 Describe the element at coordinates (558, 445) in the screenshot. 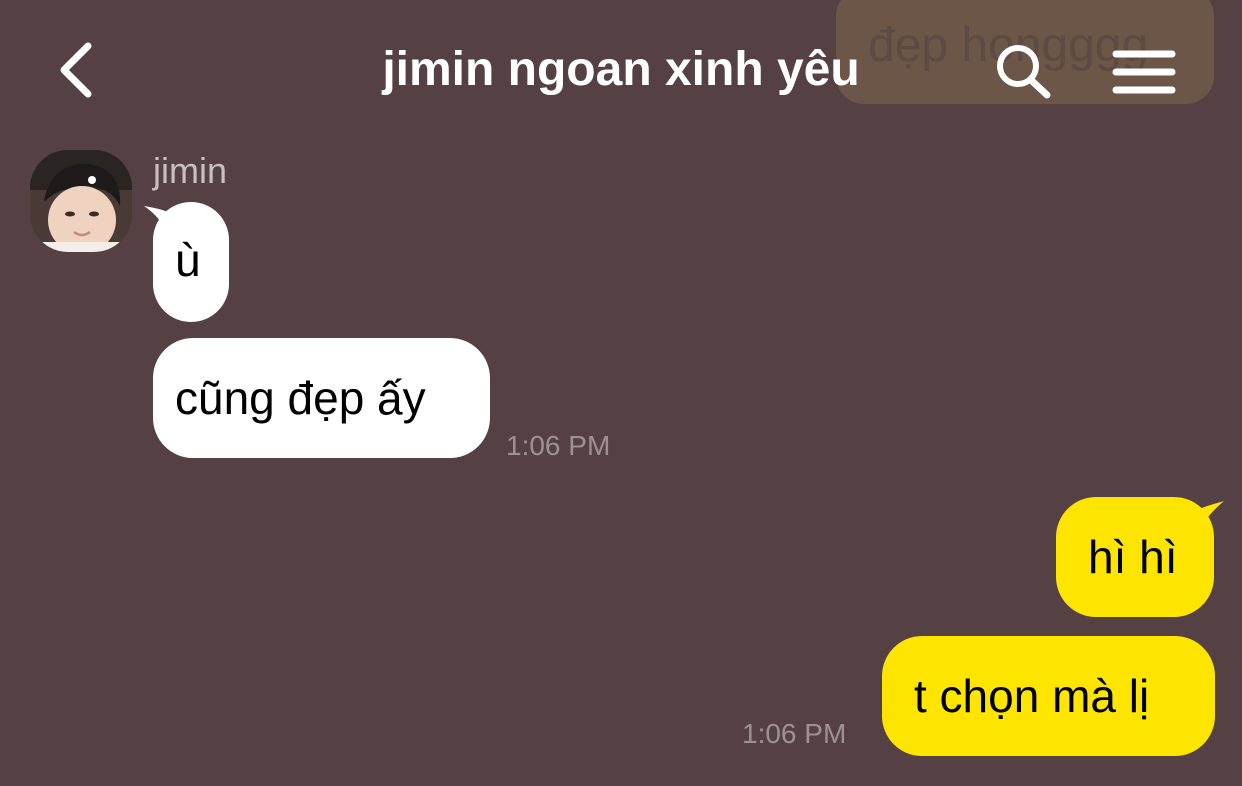

I see `incoming-message-time: 1:06 PM` at that location.